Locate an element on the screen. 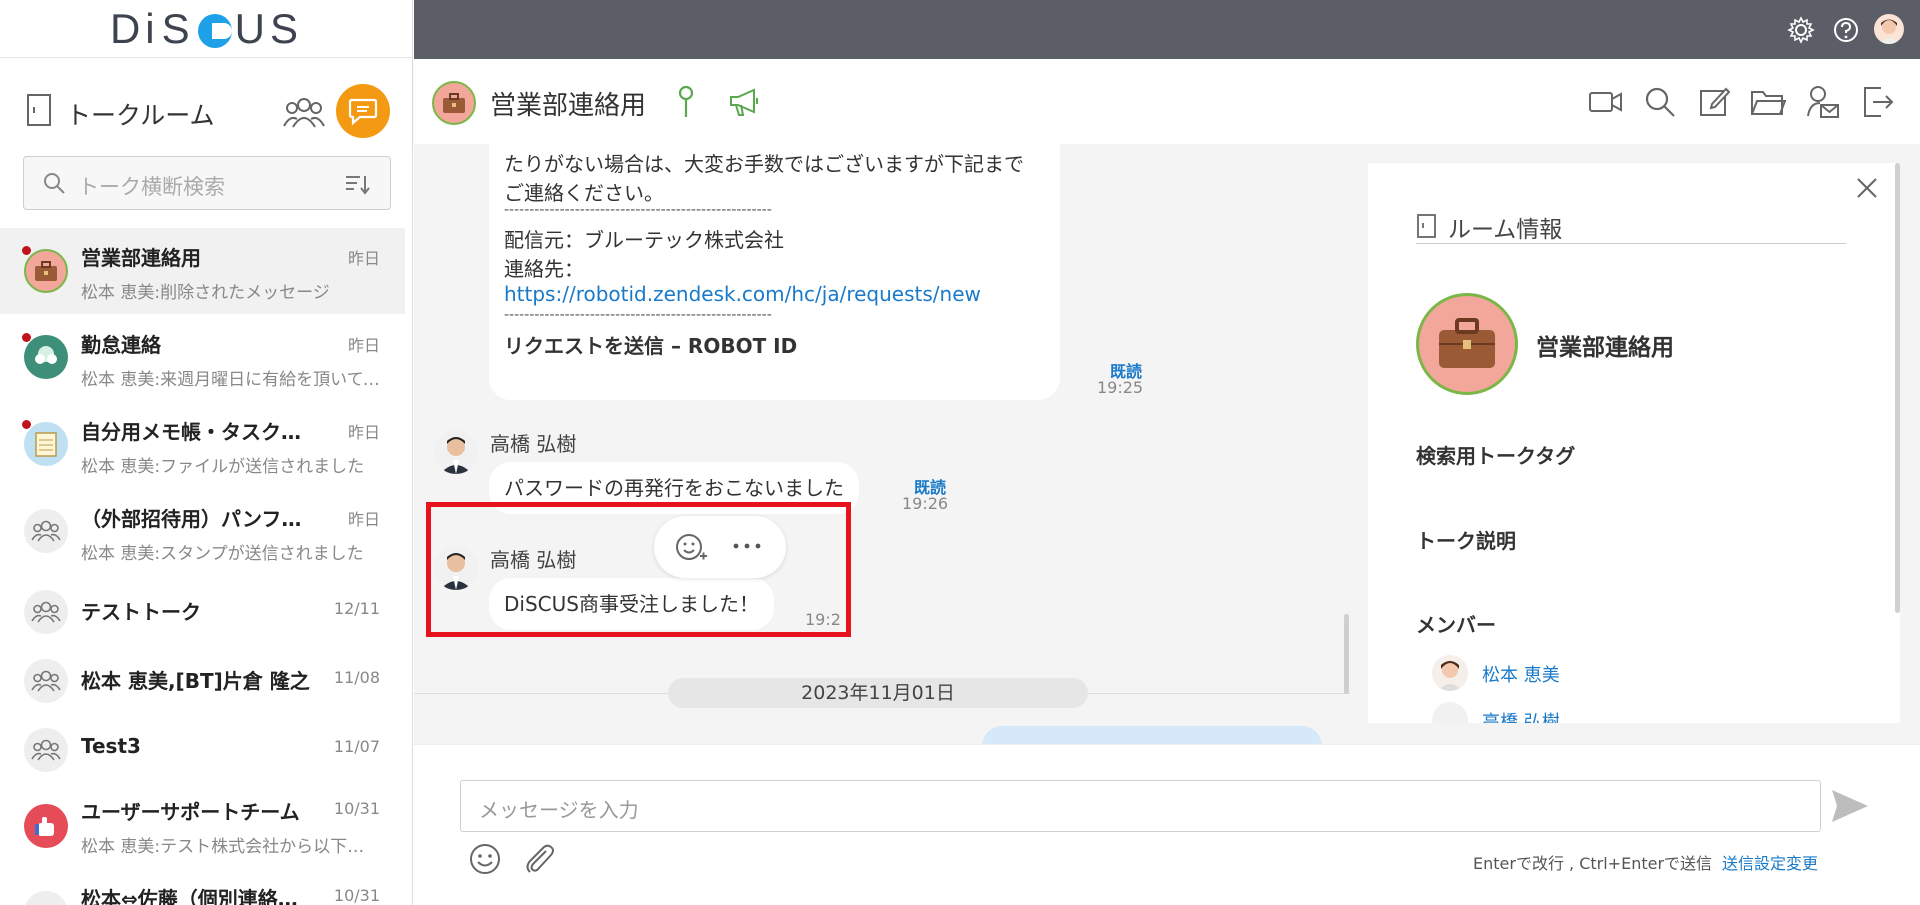 This screenshot has width=1920, height=905. top-bar is located at coordinates (1167, 29).